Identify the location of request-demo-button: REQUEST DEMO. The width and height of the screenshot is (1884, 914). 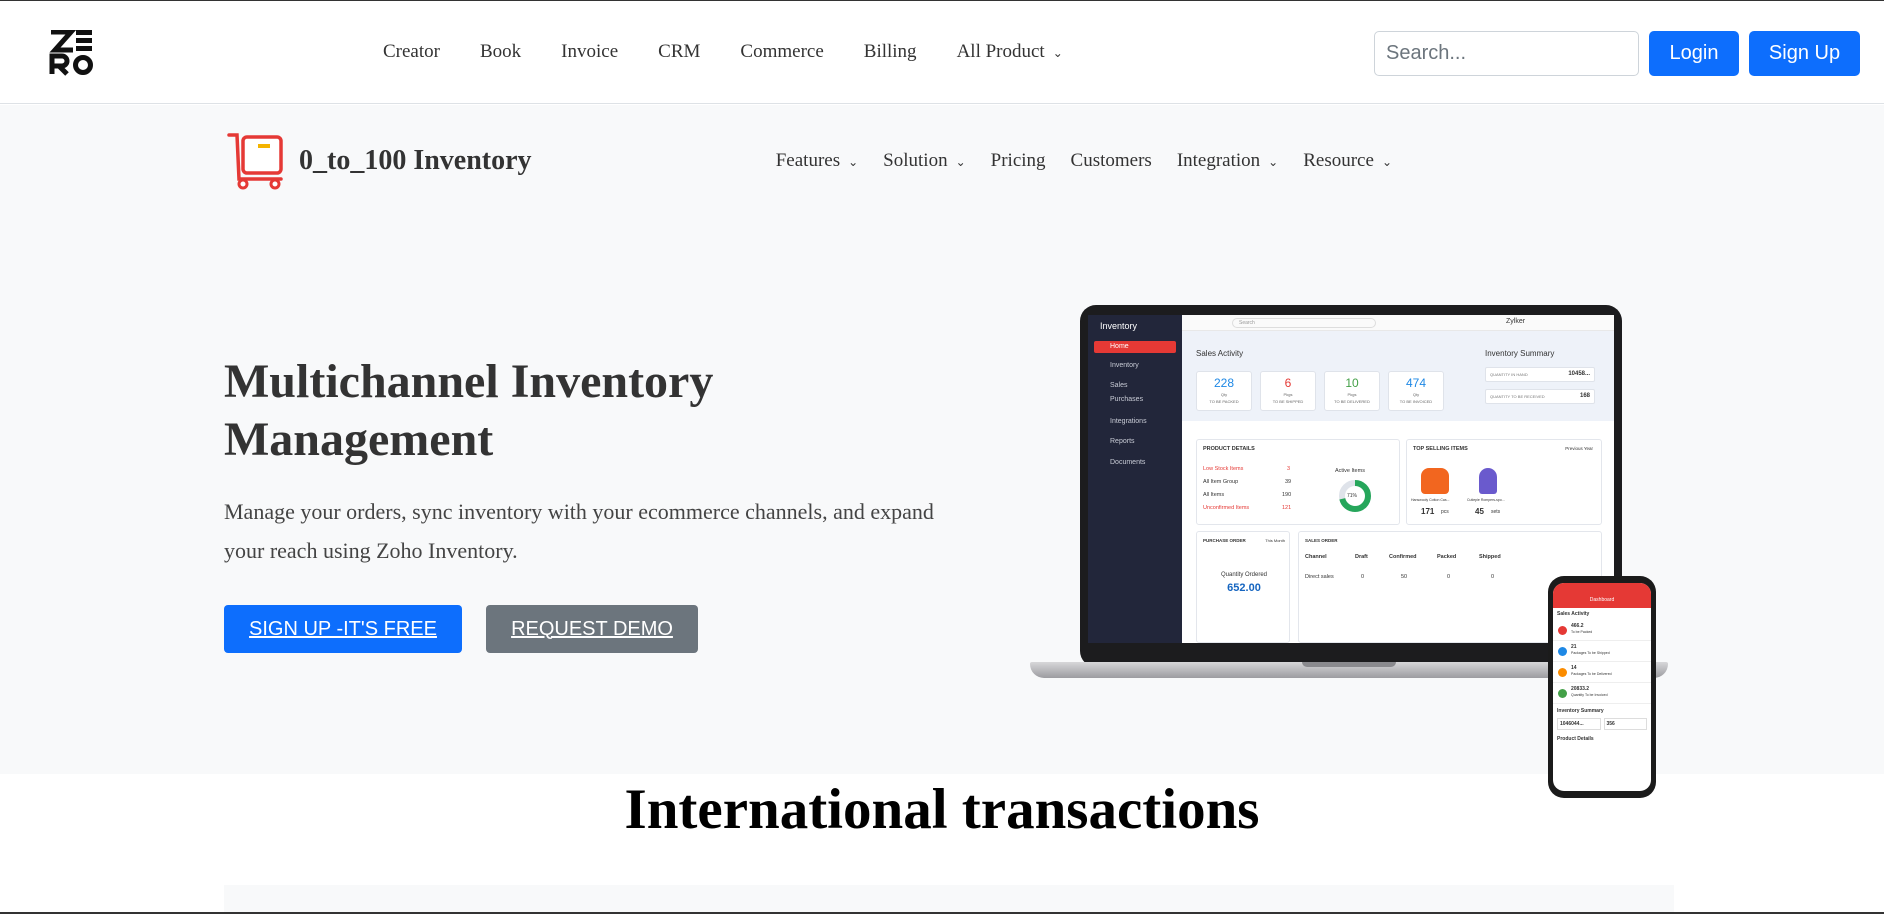
(592, 629).